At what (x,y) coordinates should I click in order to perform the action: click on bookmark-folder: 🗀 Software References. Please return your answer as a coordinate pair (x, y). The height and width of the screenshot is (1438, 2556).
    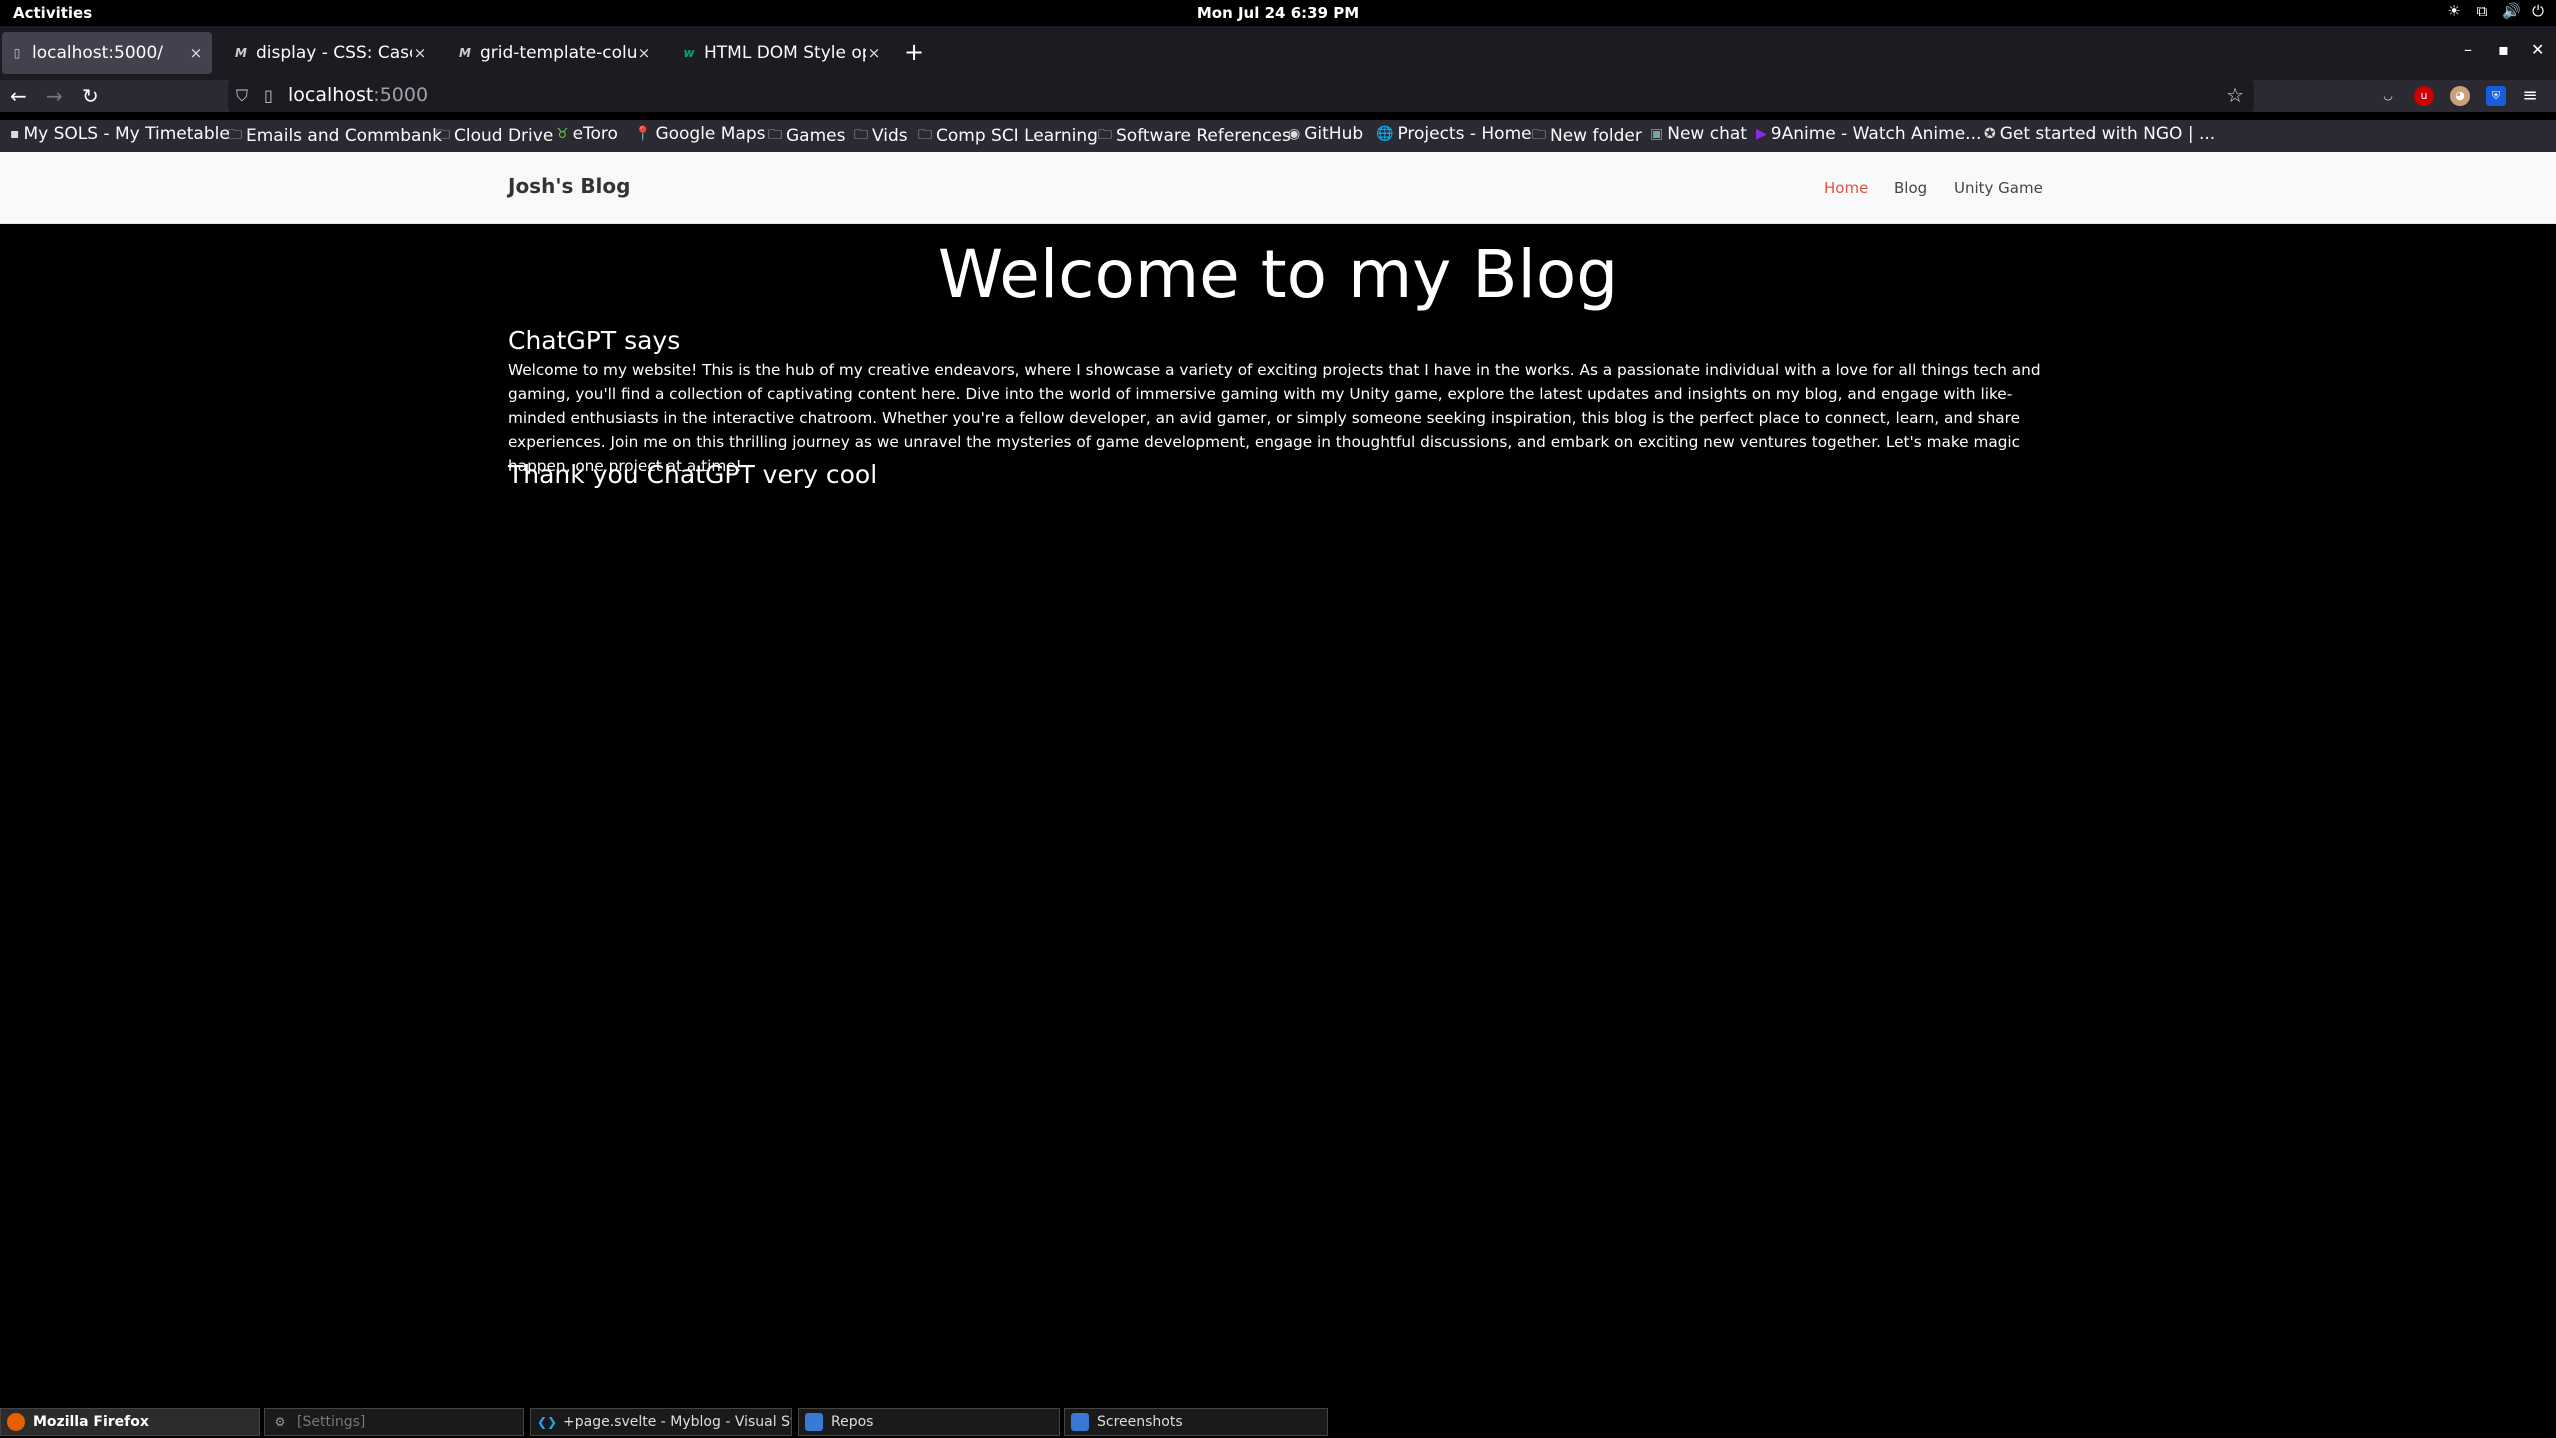
    Looking at the image, I should click on (1194, 136).